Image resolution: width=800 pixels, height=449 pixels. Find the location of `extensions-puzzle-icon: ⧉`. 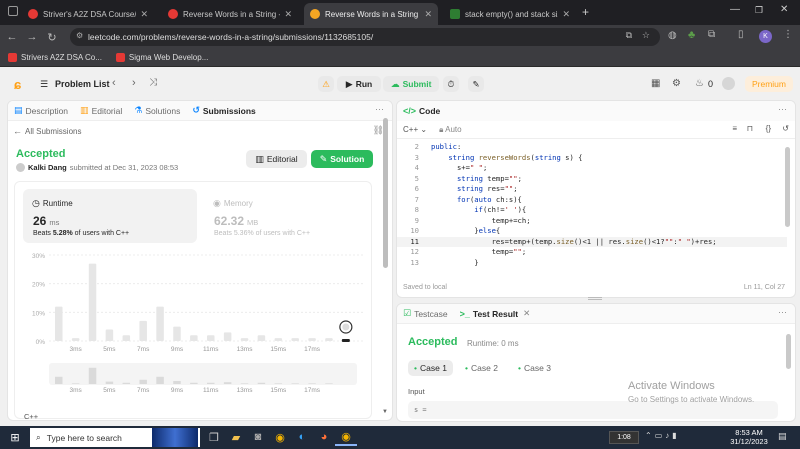

extensions-puzzle-icon: ⧉ is located at coordinates (711, 34).